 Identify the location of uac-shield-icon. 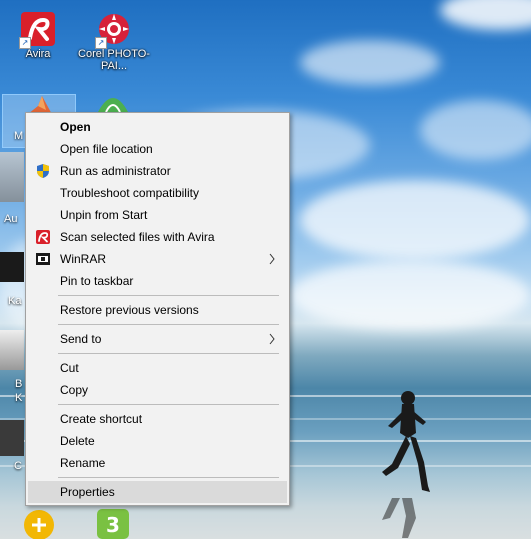
(43, 171).